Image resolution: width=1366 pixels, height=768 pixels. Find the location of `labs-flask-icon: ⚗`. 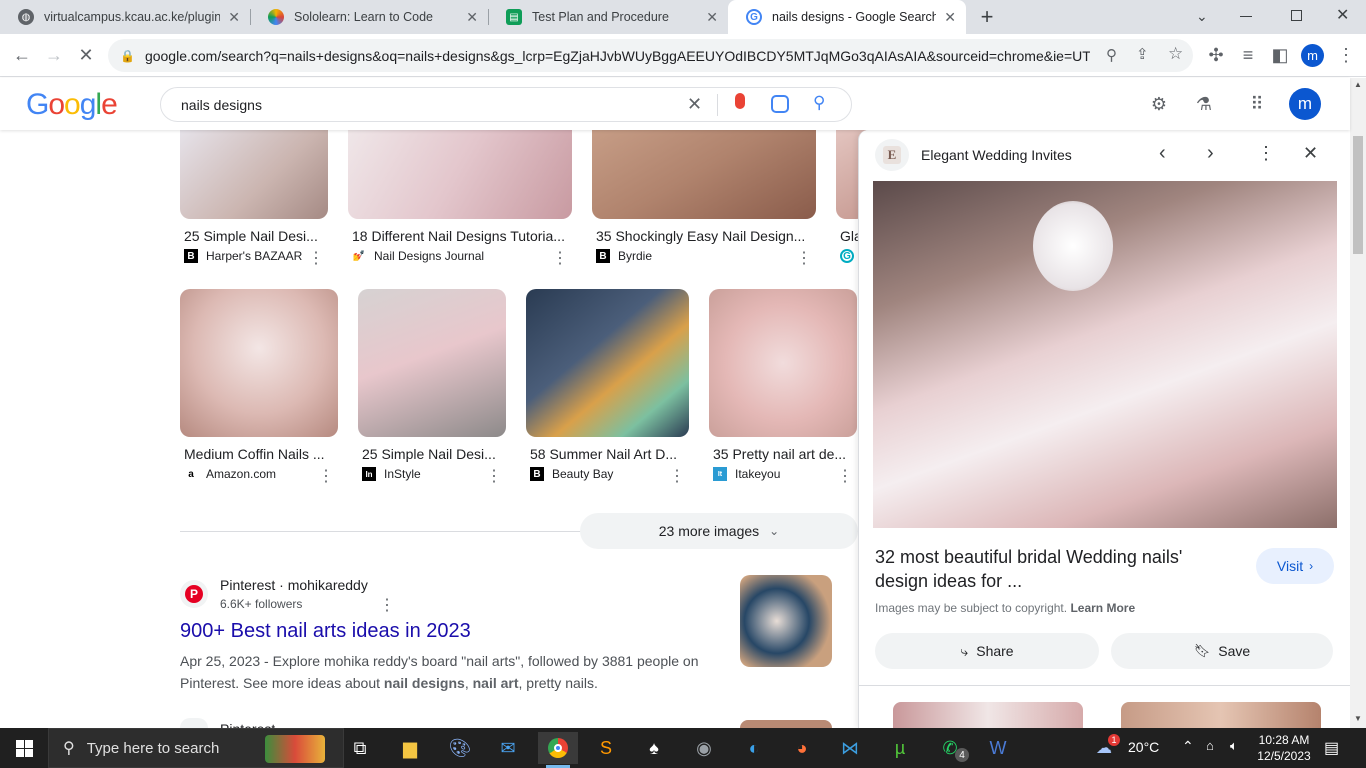

labs-flask-icon: ⚗ is located at coordinates (1204, 104).